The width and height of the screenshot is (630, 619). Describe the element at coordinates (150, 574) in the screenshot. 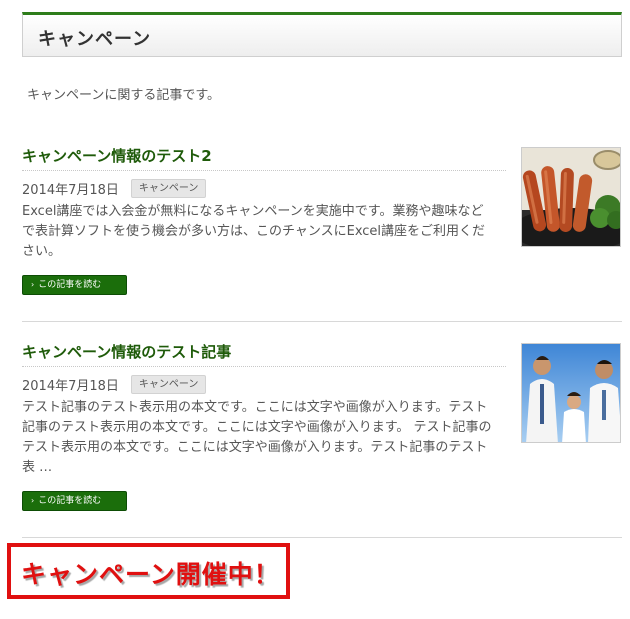

I see `campaign-banner-text: キャンペーン開催中！` at that location.